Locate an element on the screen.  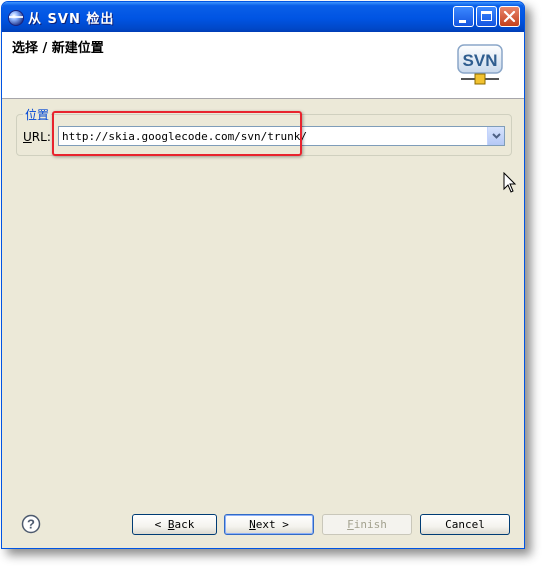
back-button-mnemonic: B is located at coordinates (171, 524).